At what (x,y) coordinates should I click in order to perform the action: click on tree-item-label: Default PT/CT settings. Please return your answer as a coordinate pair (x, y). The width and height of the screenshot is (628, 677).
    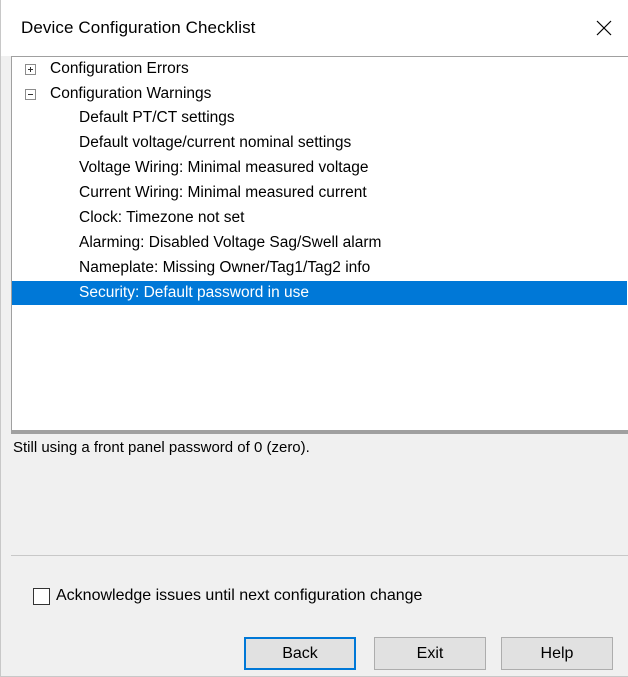
    Looking at the image, I should click on (157, 117).